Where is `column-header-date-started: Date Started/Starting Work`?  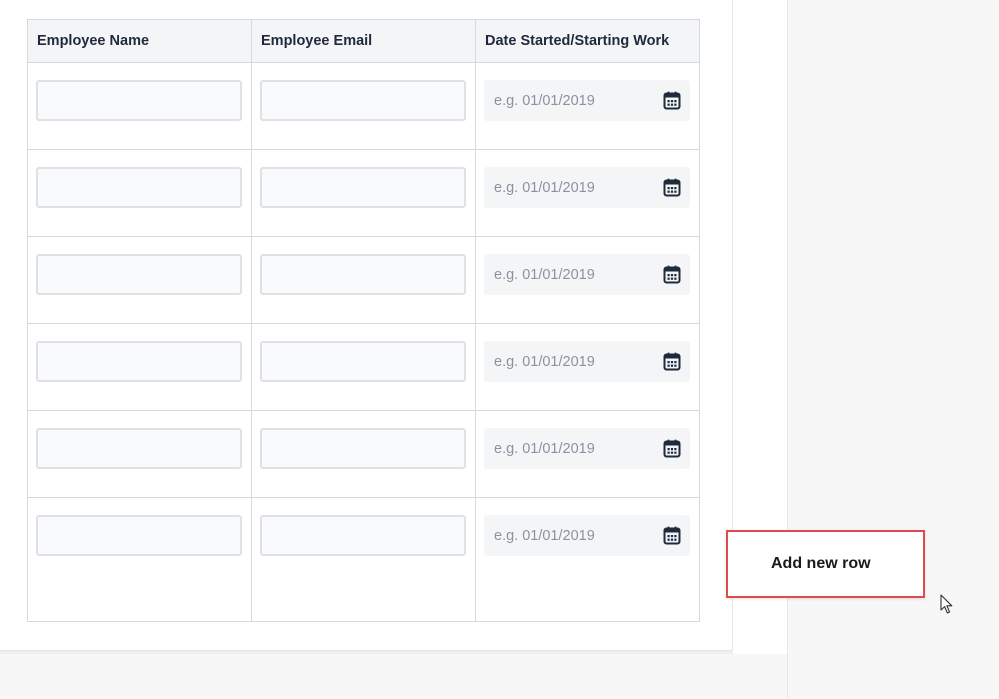
column-header-date-started: Date Started/Starting Work is located at coordinates (587, 41).